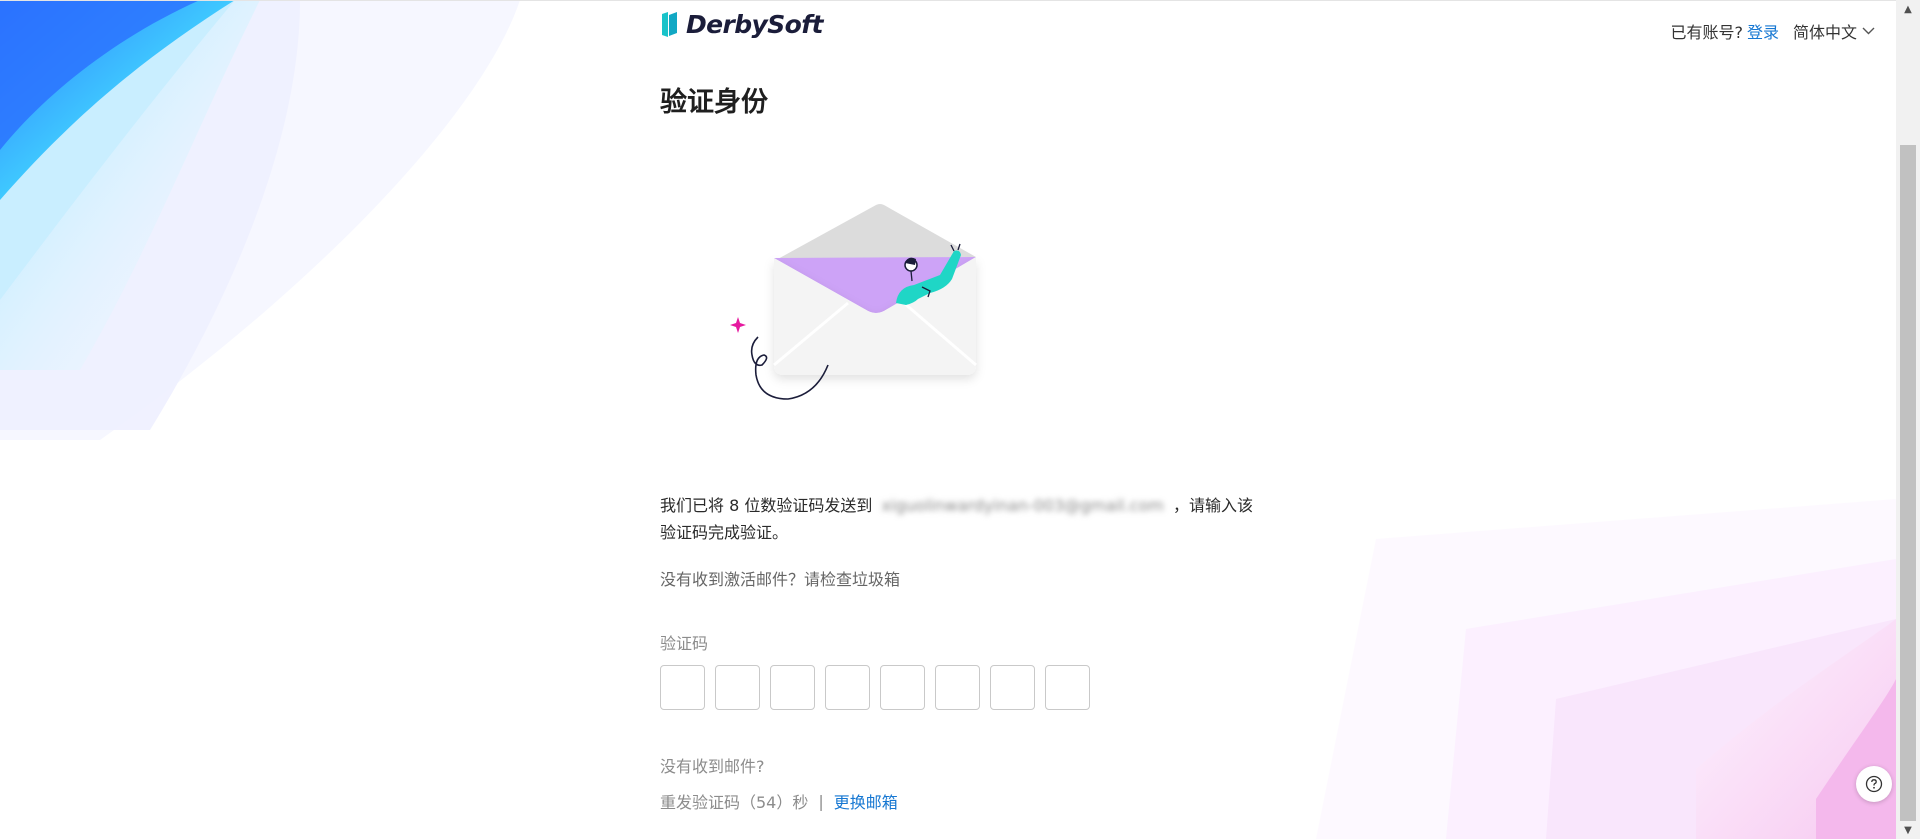 The height and width of the screenshot is (839, 1920). I want to click on spam-hint: 没有收到激活邮件？请检查垃圾箱, so click(780, 579).